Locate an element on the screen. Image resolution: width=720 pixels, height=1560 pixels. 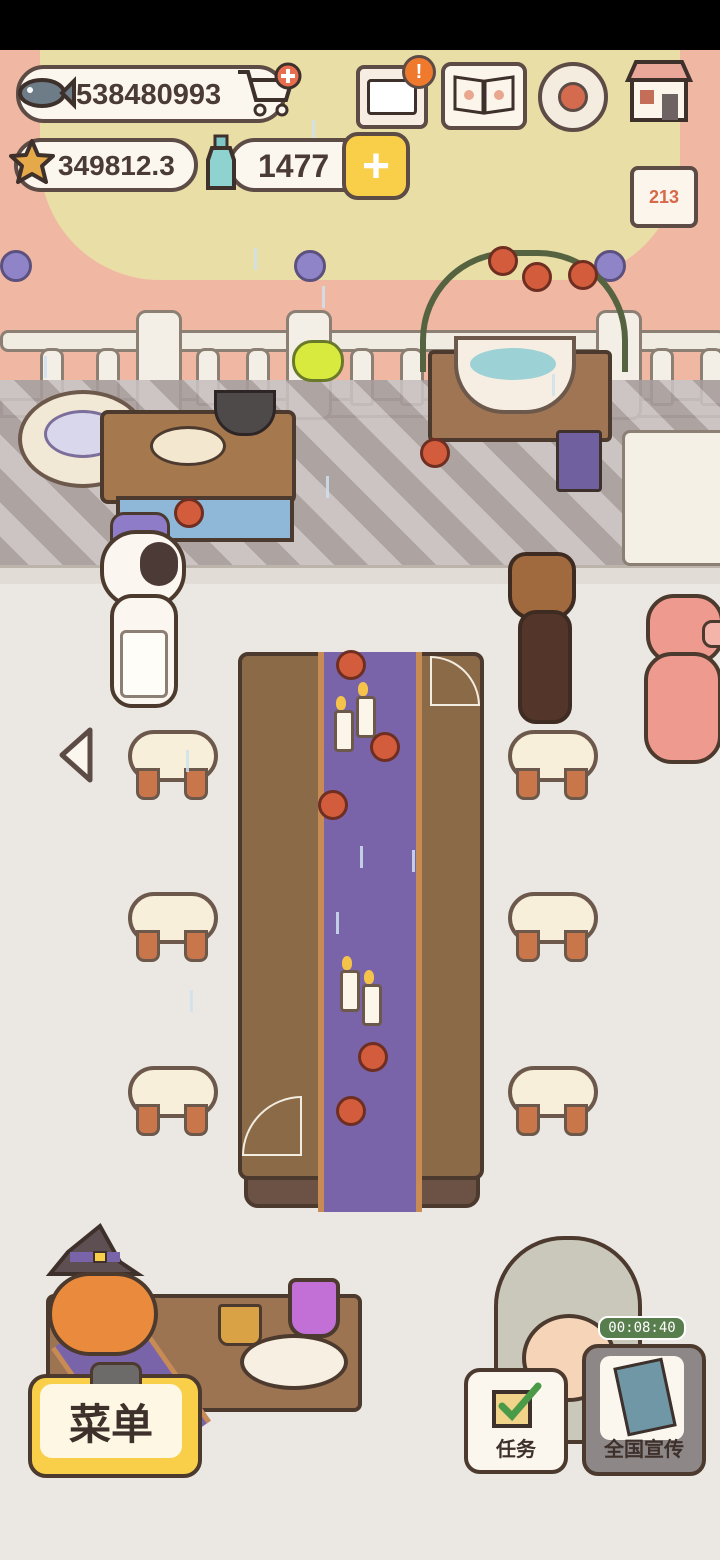
prep-table is located at coordinates (198, 447).